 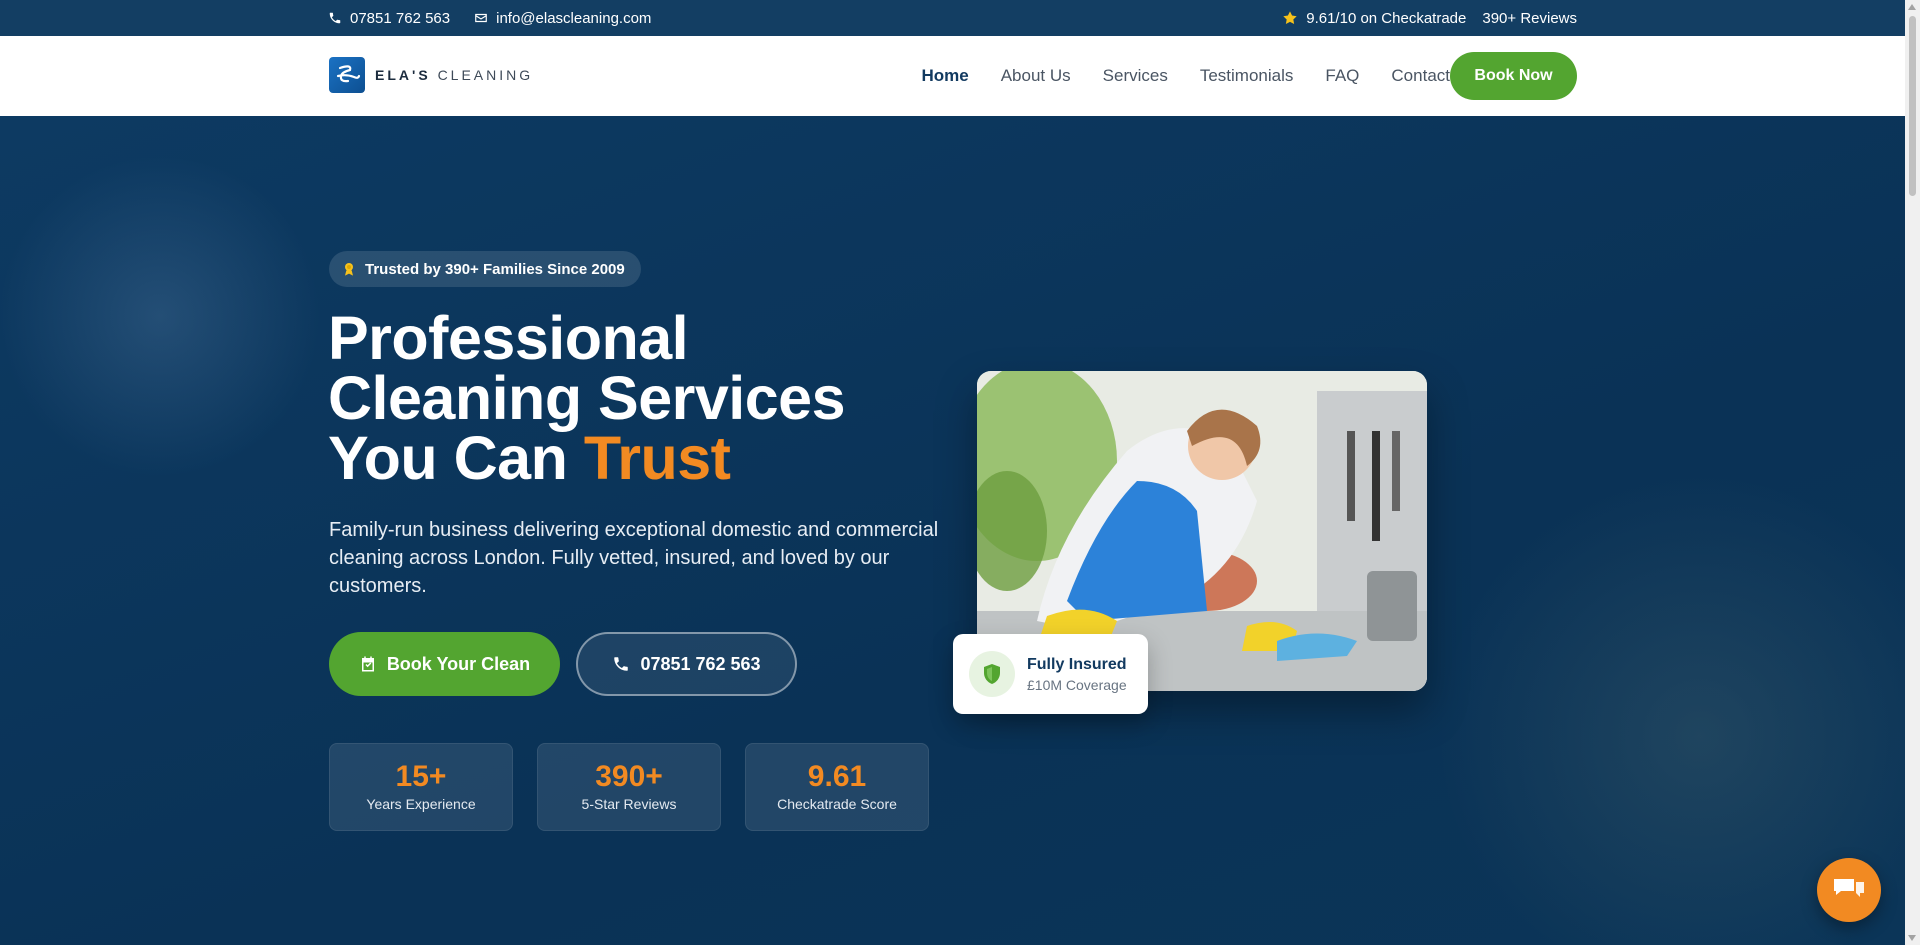 What do you see at coordinates (1342, 76) in the screenshot?
I see `nav-item-faq: FAQ` at bounding box center [1342, 76].